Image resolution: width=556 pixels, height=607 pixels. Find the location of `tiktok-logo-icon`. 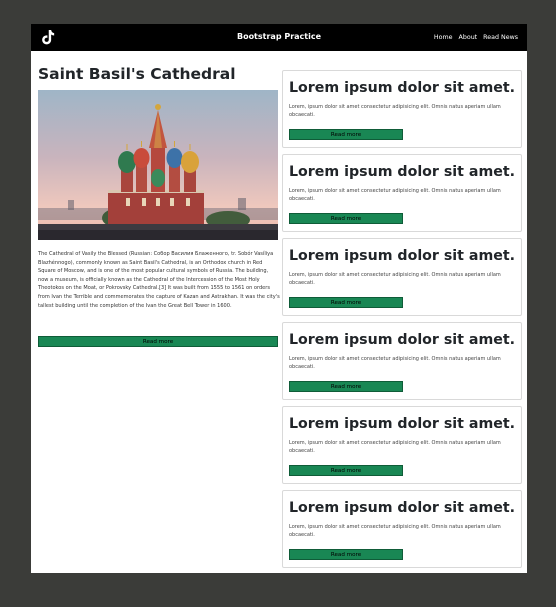

tiktok-logo-icon is located at coordinates (48, 37).